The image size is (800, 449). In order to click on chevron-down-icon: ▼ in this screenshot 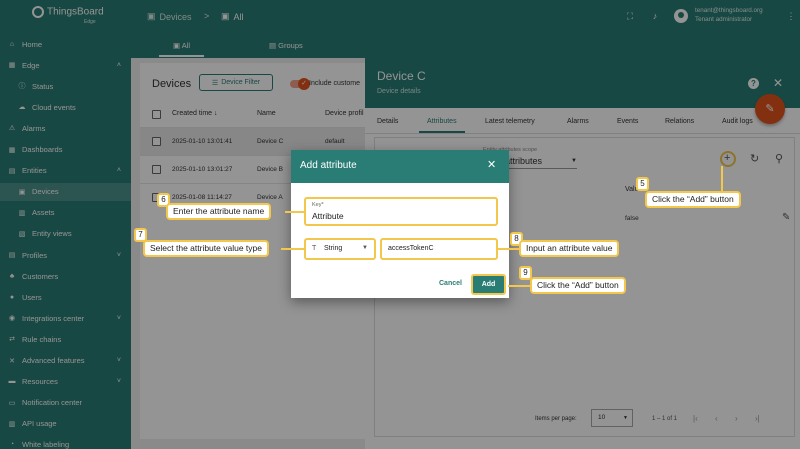, I will do `click(365, 248)`.